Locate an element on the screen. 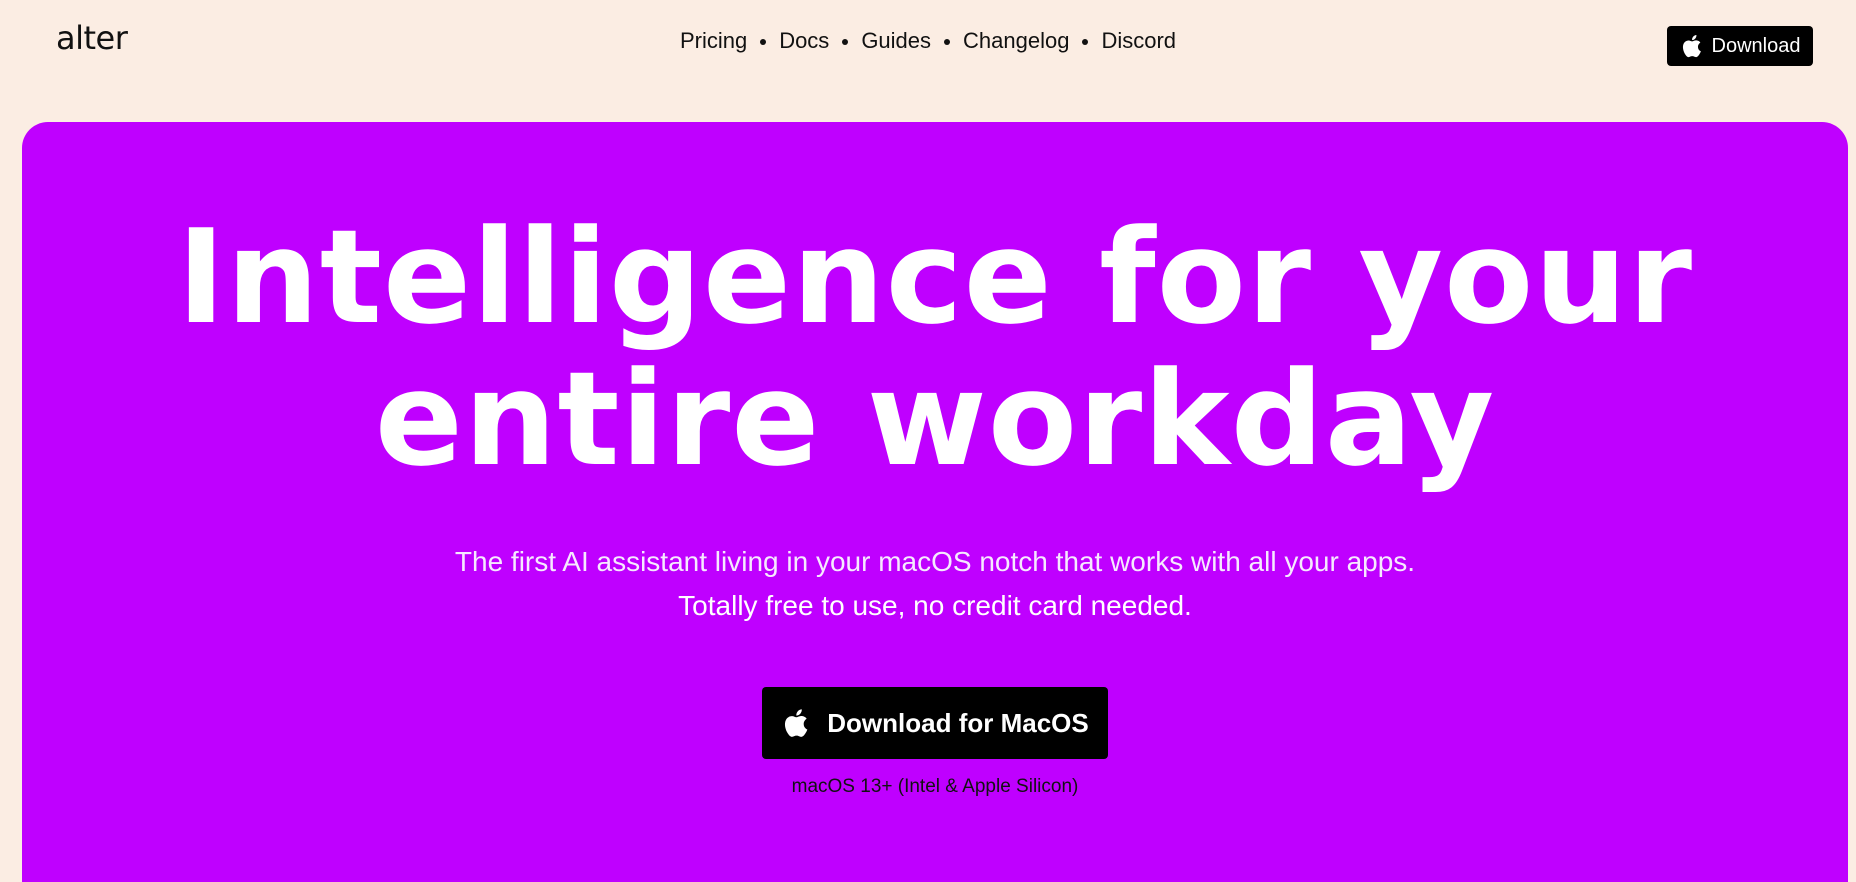  nav-docs-link: Docs is located at coordinates (804, 41).